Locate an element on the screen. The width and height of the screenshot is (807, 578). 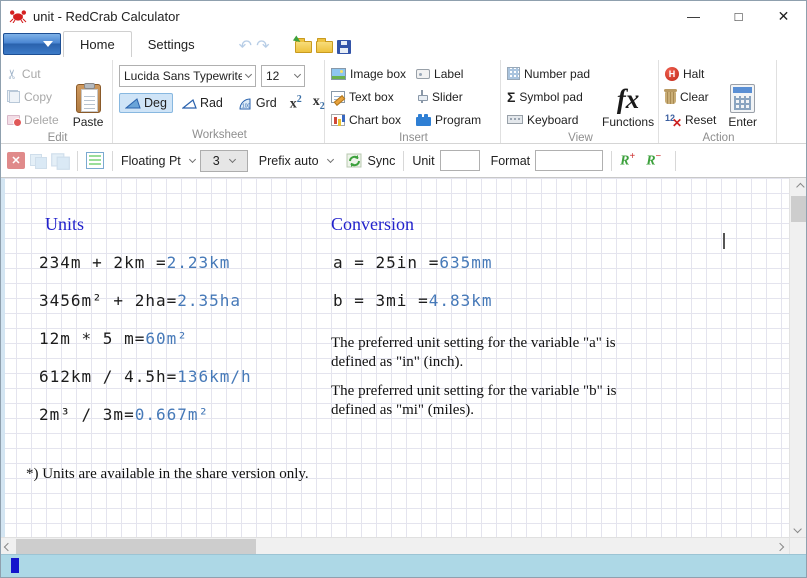
number-pad-icon is located at coordinates (513, 73).